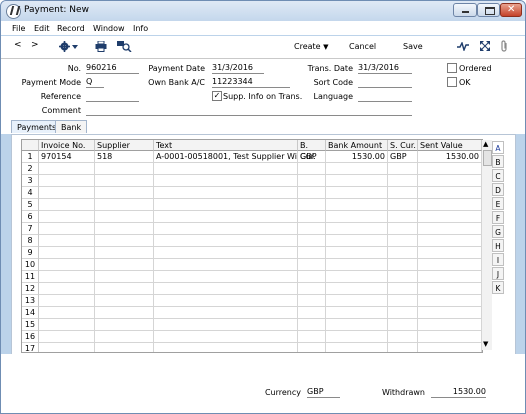  Describe the element at coordinates (485, 344) in the screenshot. I see `scroll-down-icon: ▼` at that location.